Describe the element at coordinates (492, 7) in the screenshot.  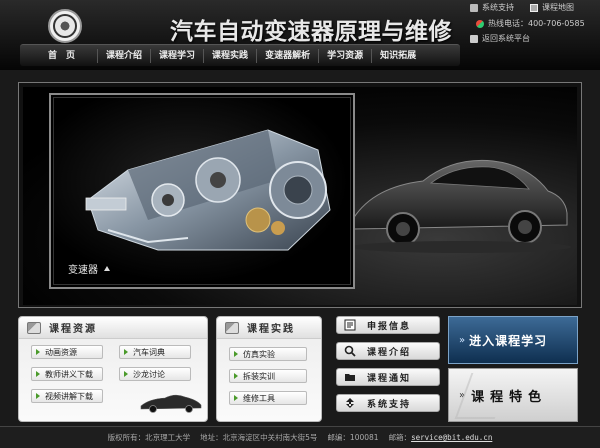
I see `system-support-link: 系统支持` at that location.